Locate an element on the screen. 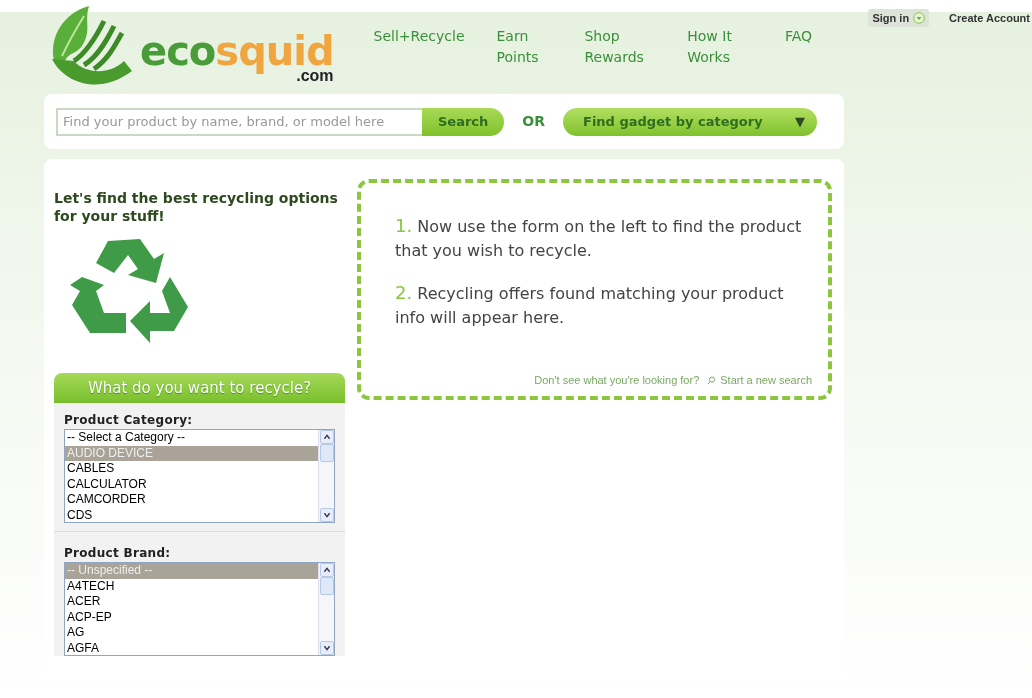 The width and height of the screenshot is (1032, 698). listbox-field: -- Unspecified -- A4TECH ACER ACP-EP AG AGFA is located at coordinates (199, 609).